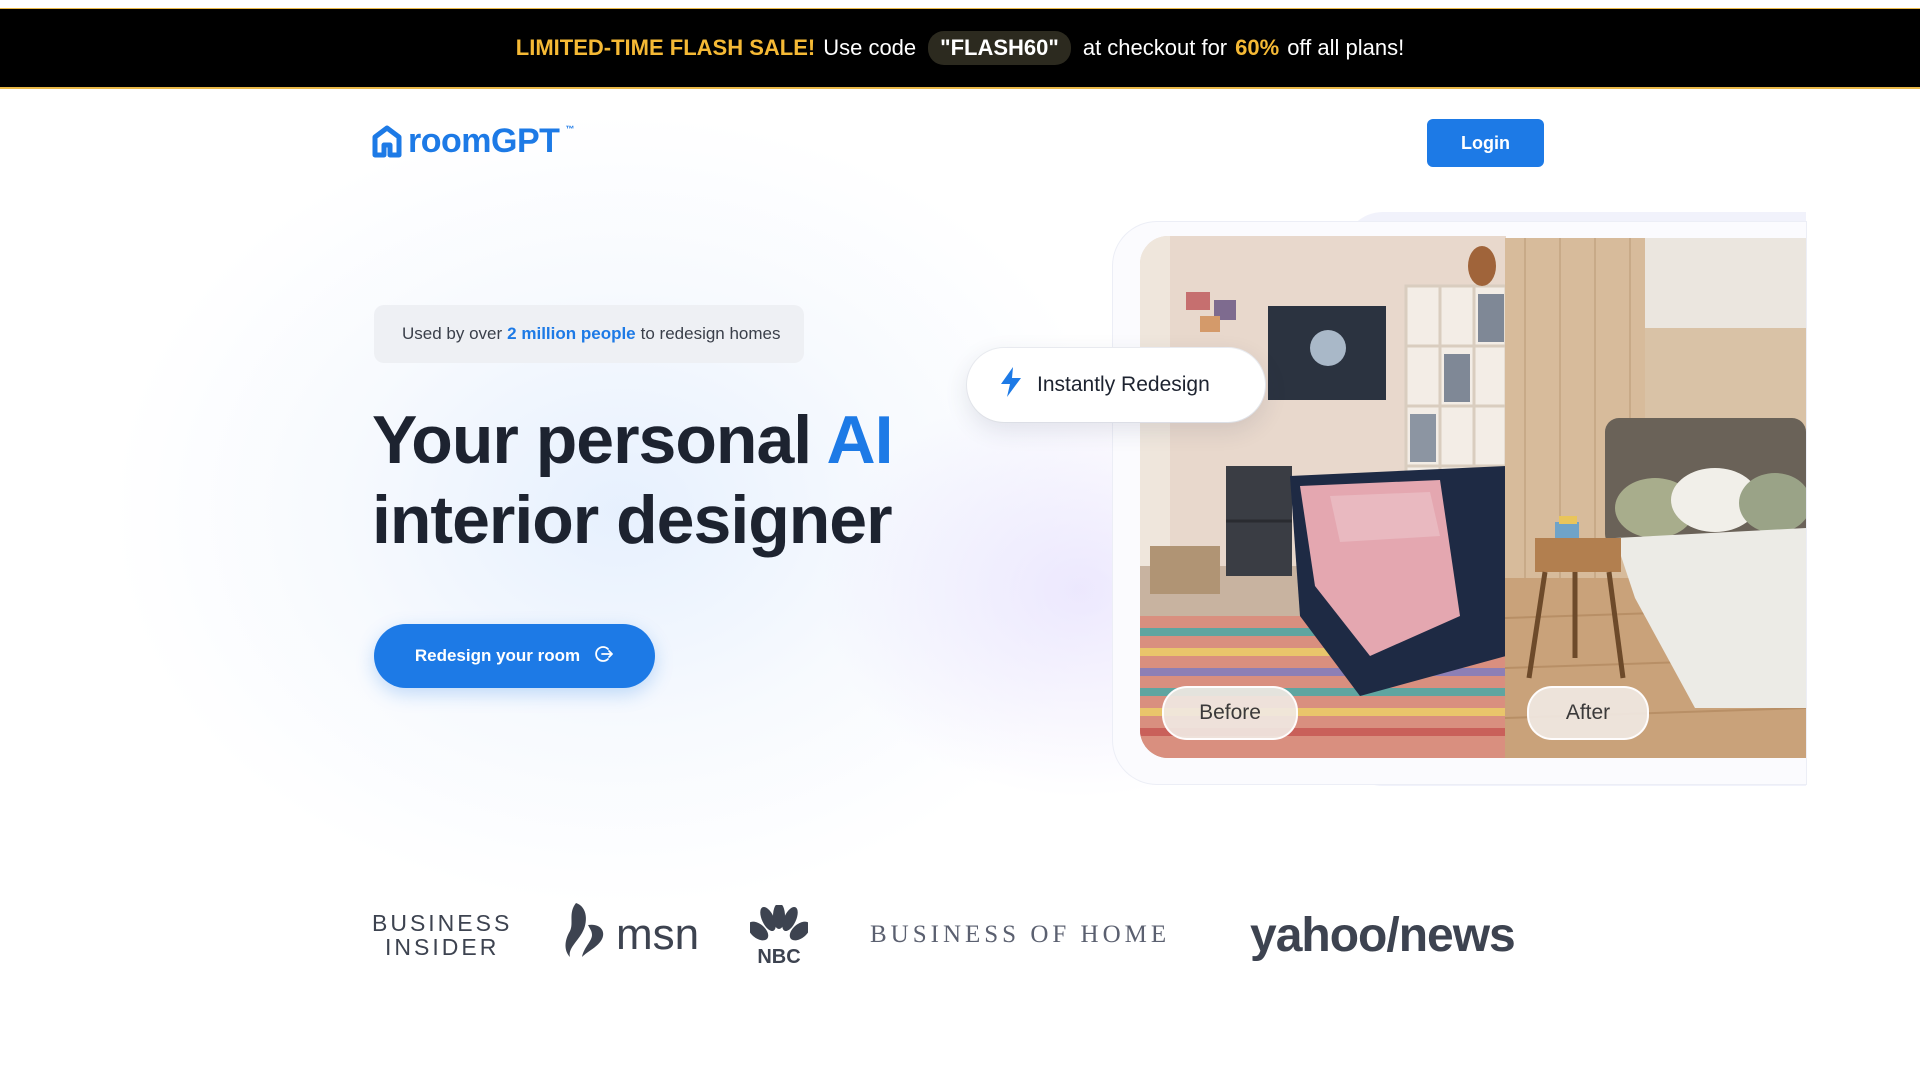 The height and width of the screenshot is (1080, 1920). What do you see at coordinates (1346, 47) in the screenshot?
I see `promo-tail-text: off all plans!` at bounding box center [1346, 47].